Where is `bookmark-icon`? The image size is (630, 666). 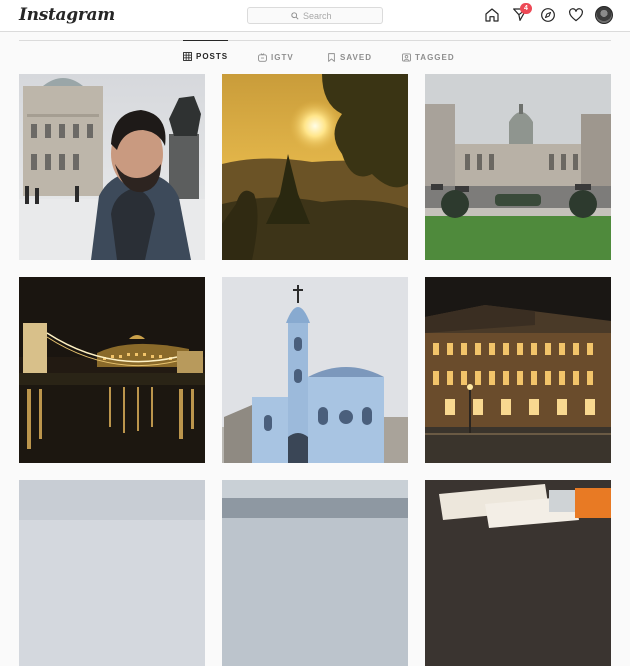
bookmark-icon is located at coordinates (331, 57).